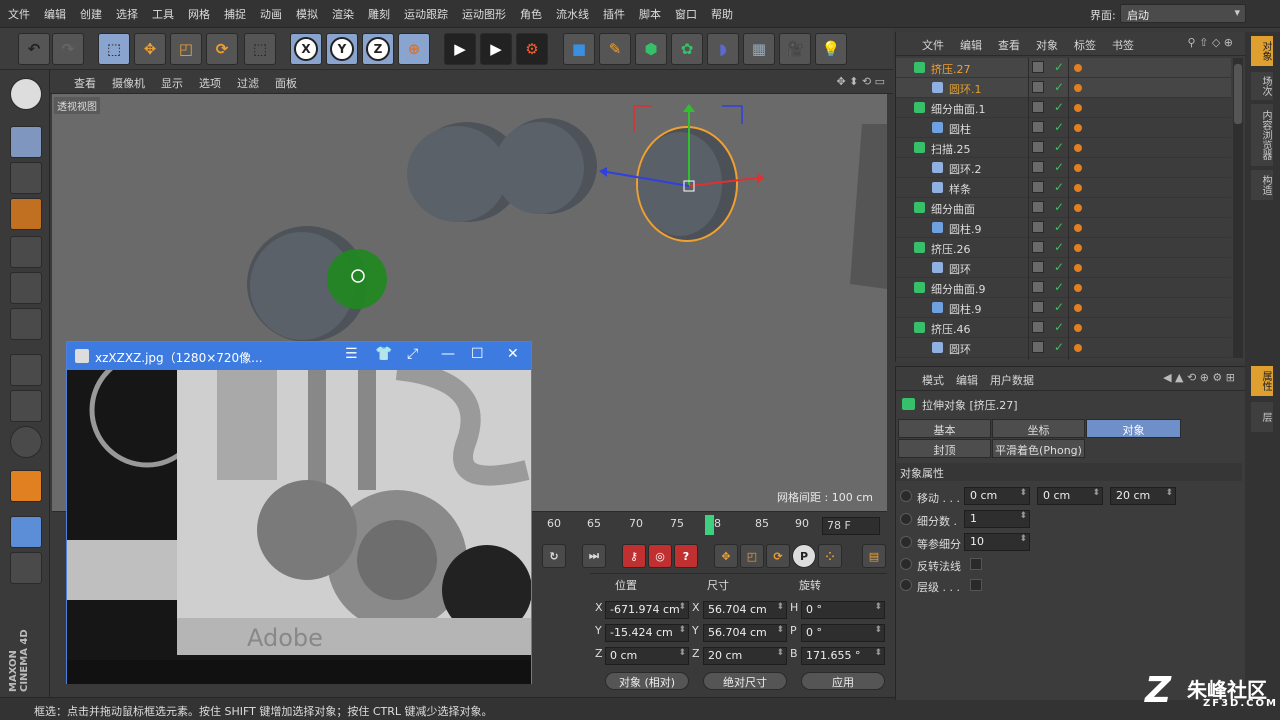  What do you see at coordinates (484, 14) in the screenshot?
I see `menu-item: 运动图形` at bounding box center [484, 14].